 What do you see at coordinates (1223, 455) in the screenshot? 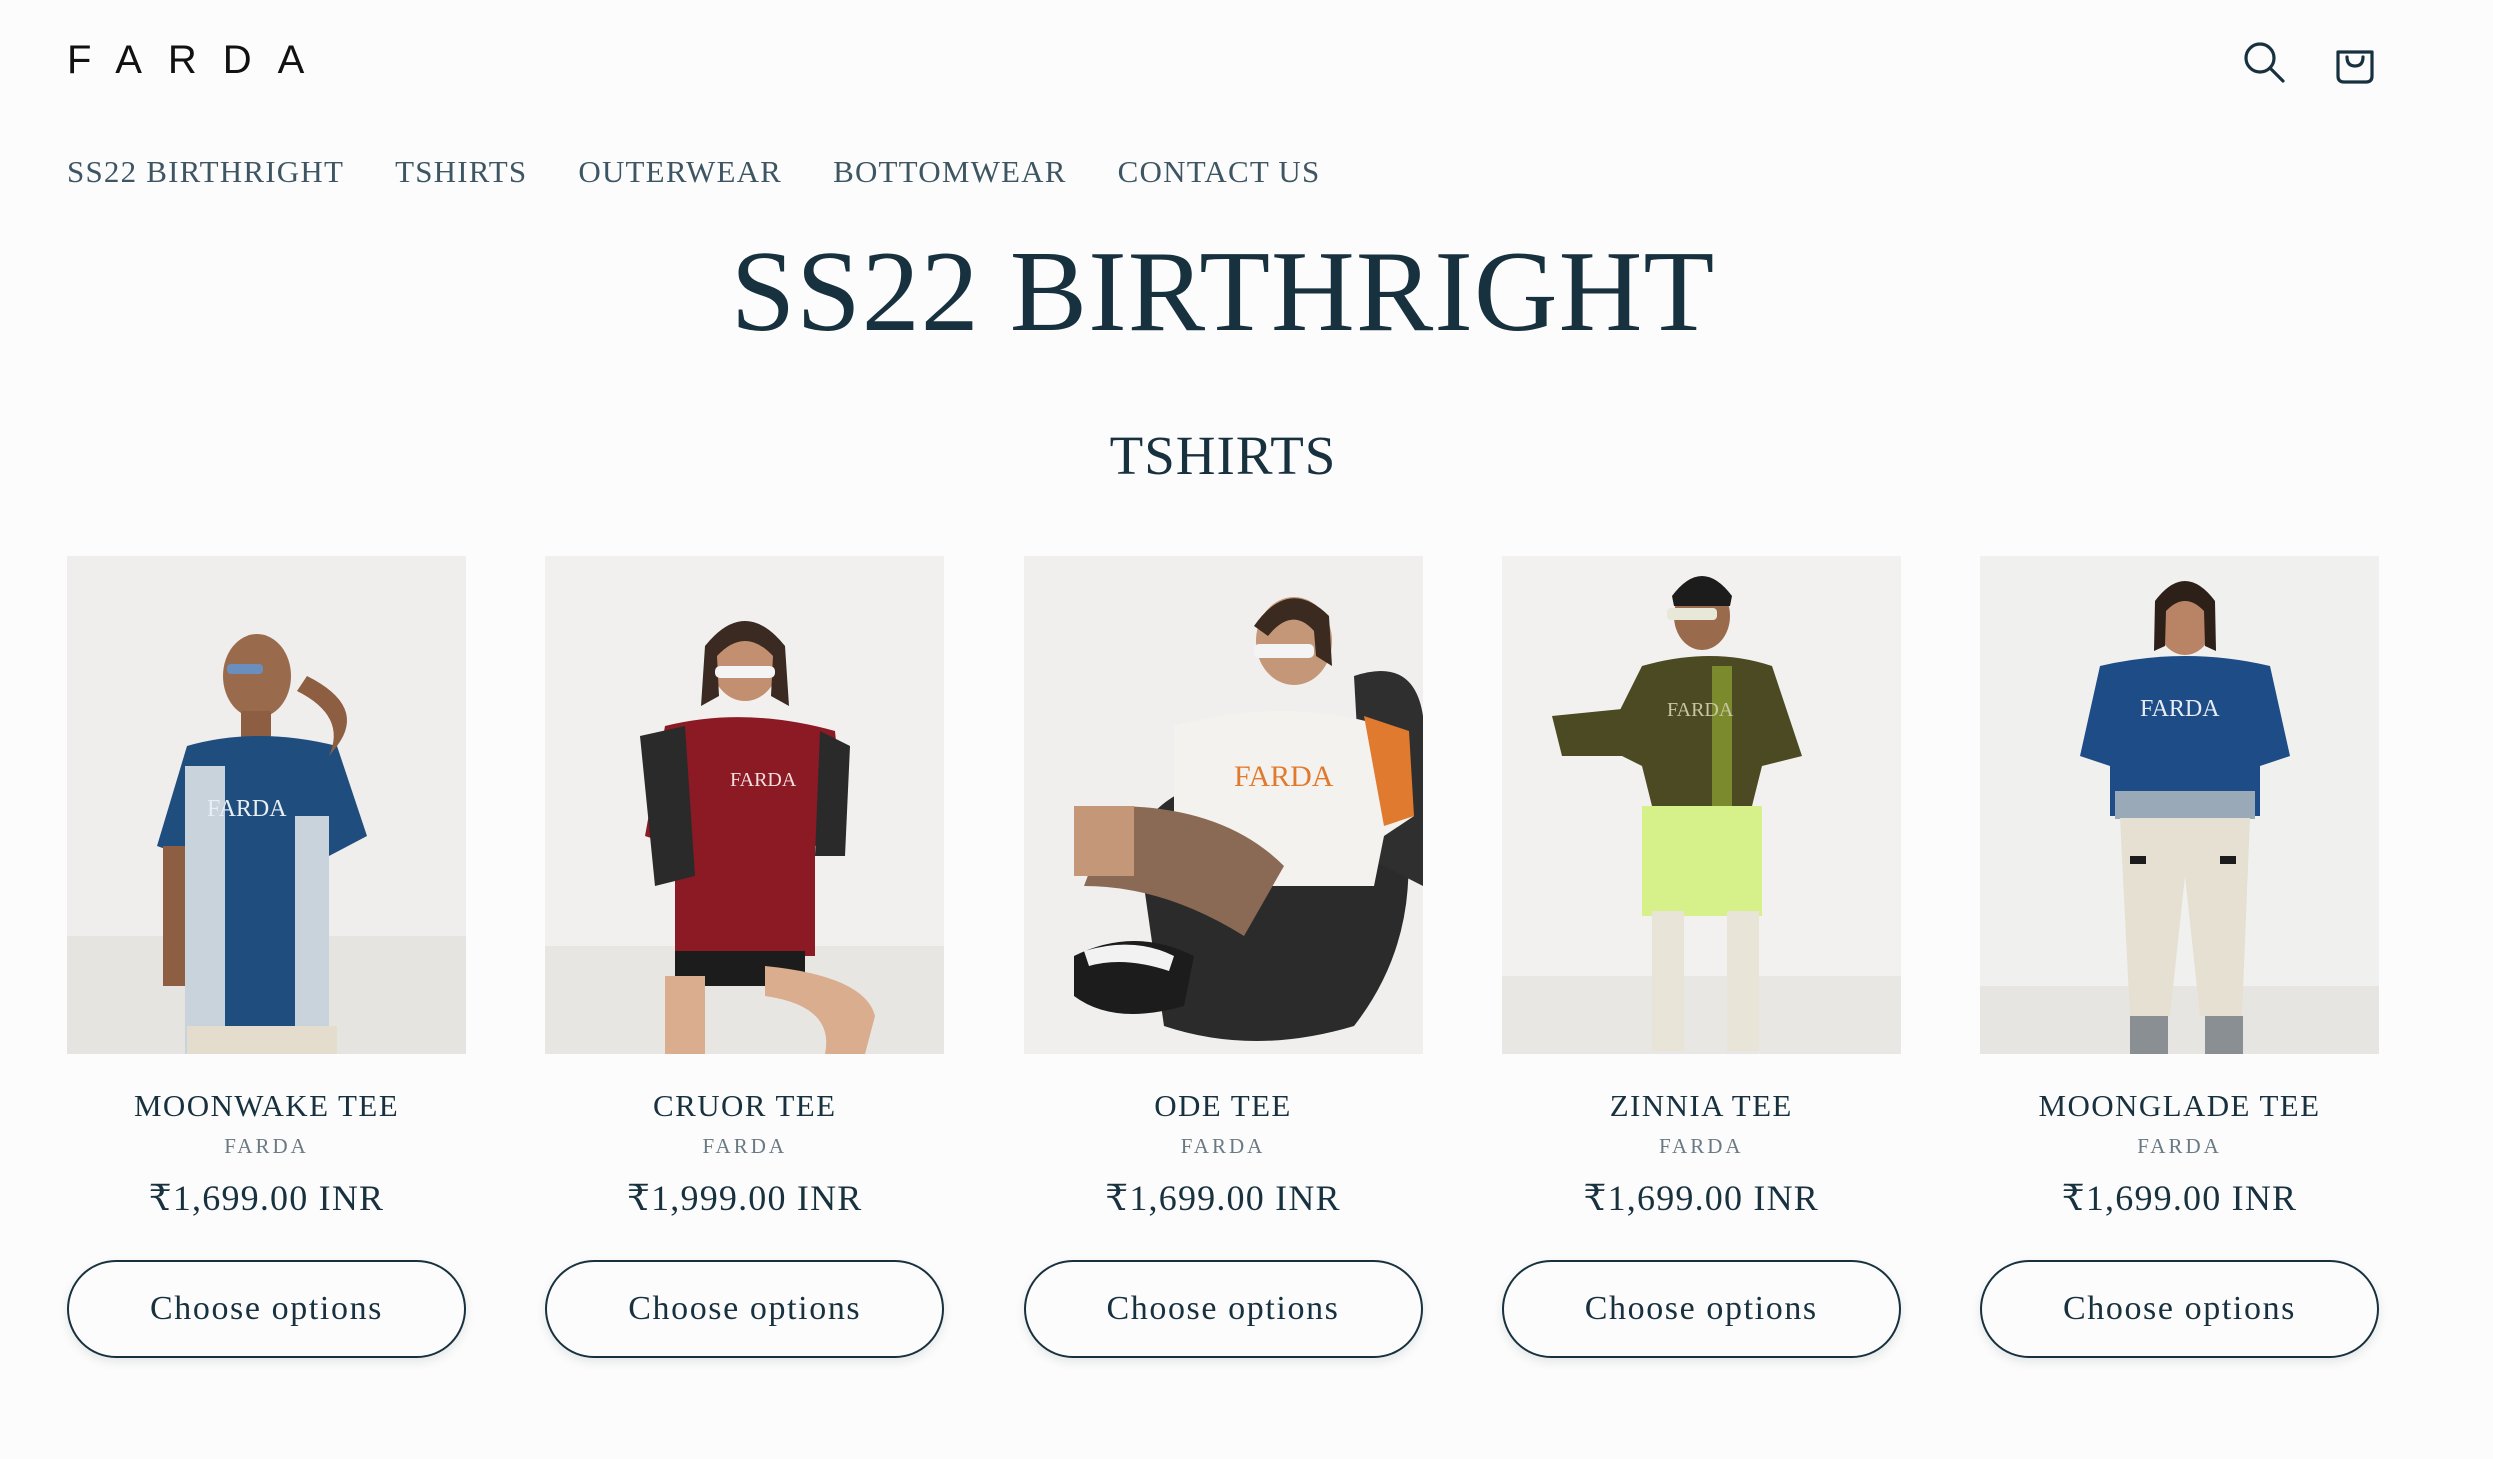
I see `section-title: TSHIRTS` at bounding box center [1223, 455].